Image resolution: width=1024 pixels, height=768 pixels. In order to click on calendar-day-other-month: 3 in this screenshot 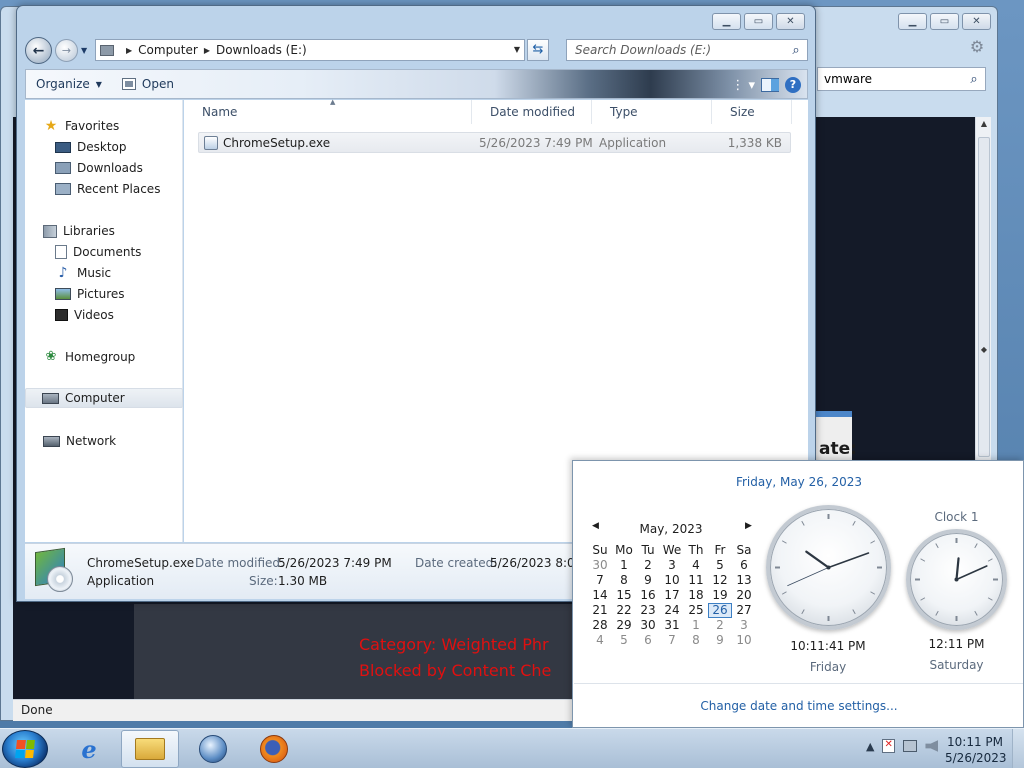, I will do `click(744, 625)`.